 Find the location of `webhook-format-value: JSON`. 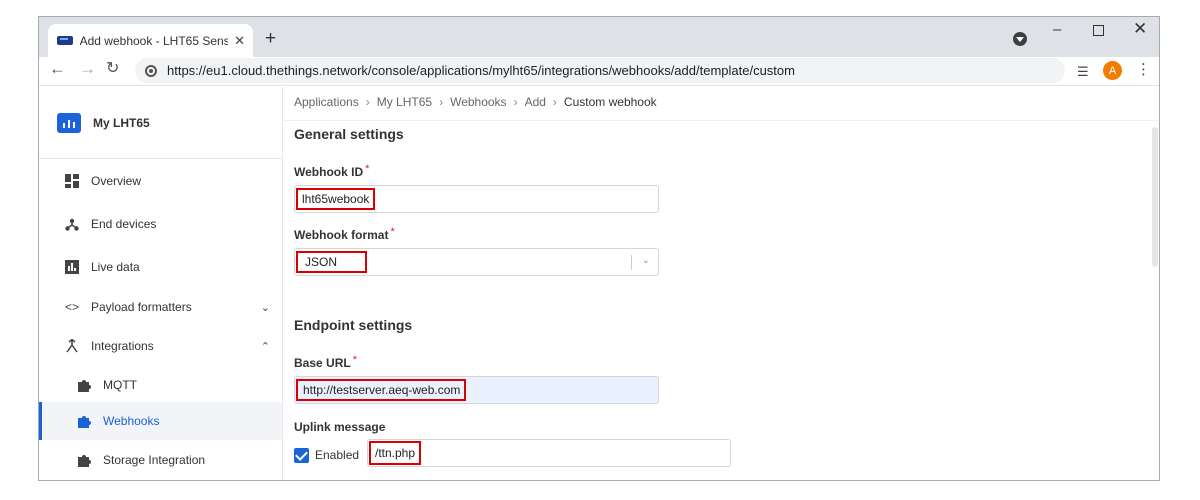

webhook-format-value: JSON is located at coordinates (331, 262).